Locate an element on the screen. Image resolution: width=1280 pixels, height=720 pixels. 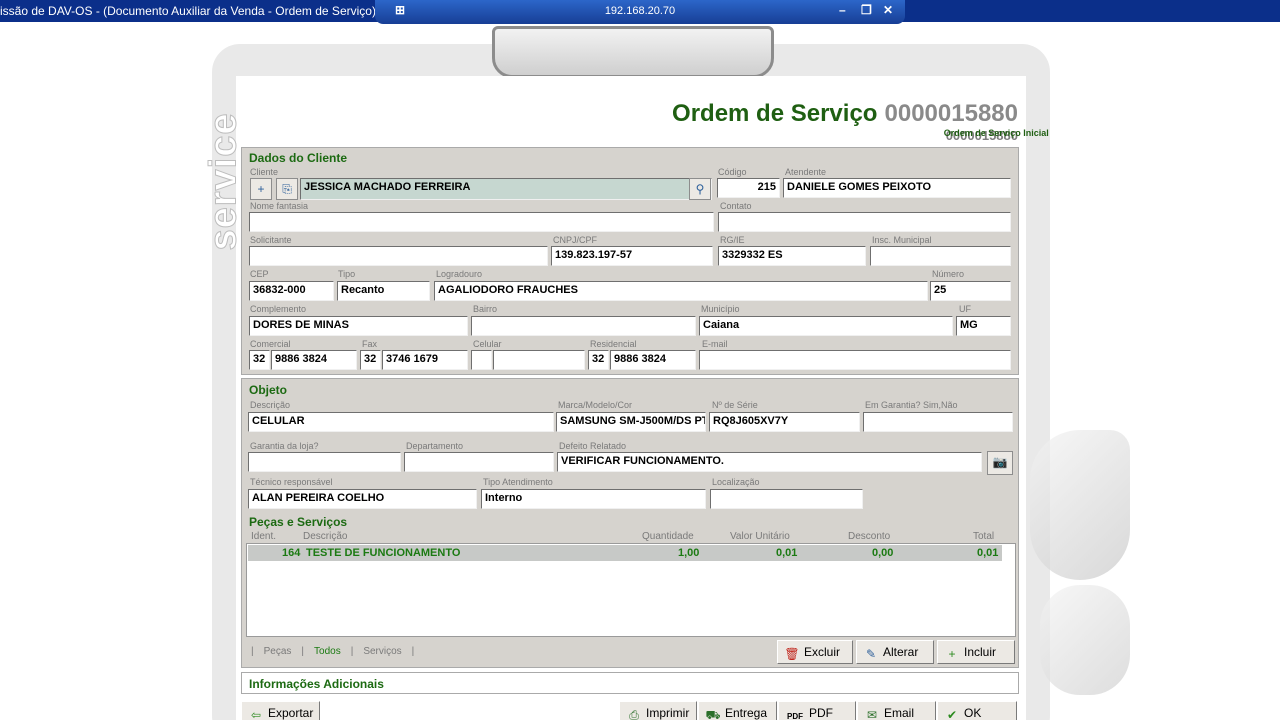
logradouro-field: AGALIODORO FRAUCHES is located at coordinates (681, 291).